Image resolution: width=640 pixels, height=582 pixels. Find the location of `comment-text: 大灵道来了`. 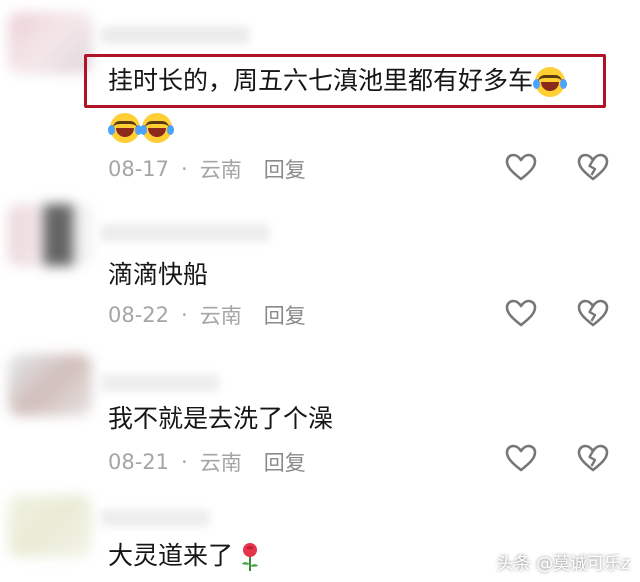

comment-text: 大灵道来了 is located at coordinates (184, 556).